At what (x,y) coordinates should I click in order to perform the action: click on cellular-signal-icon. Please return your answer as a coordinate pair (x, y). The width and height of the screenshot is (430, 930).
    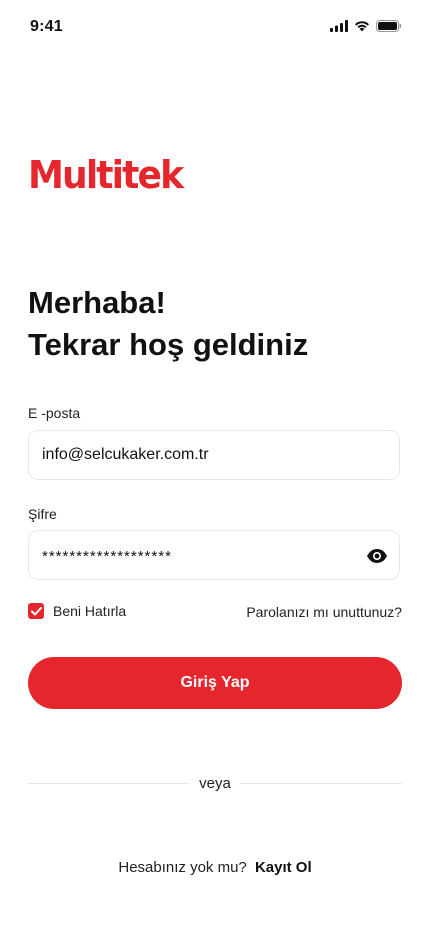
    Looking at the image, I should click on (339, 26).